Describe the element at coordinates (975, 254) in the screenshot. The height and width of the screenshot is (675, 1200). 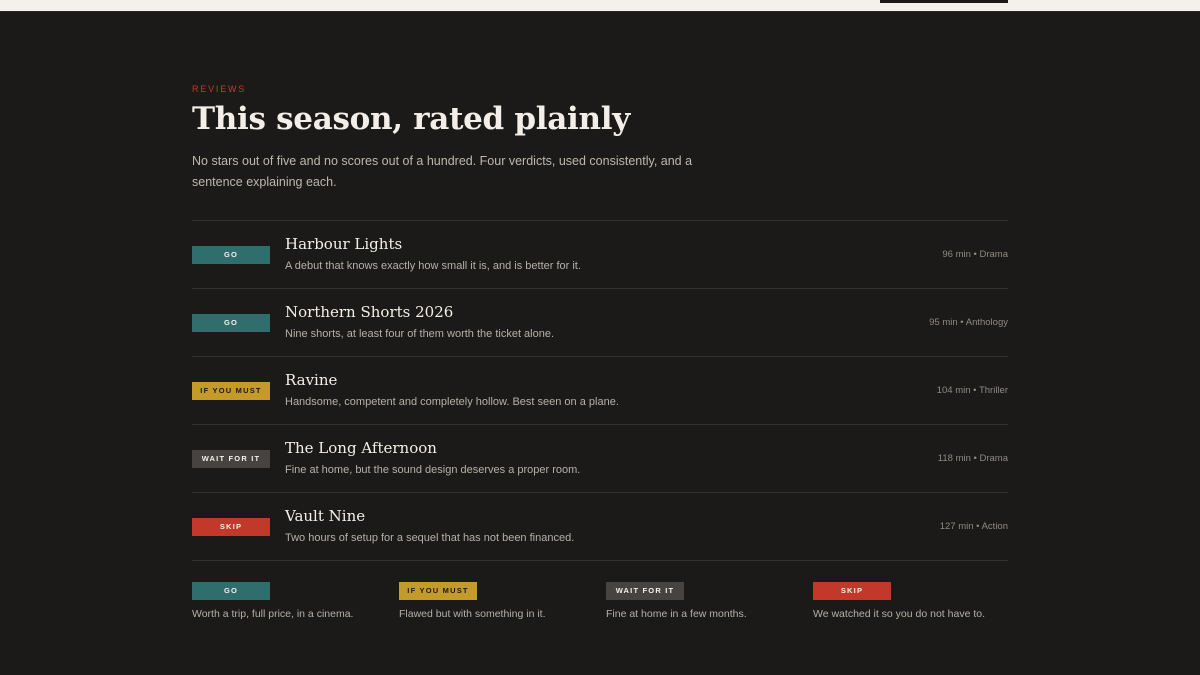
I see `film-meta: 96 min • Drama` at that location.